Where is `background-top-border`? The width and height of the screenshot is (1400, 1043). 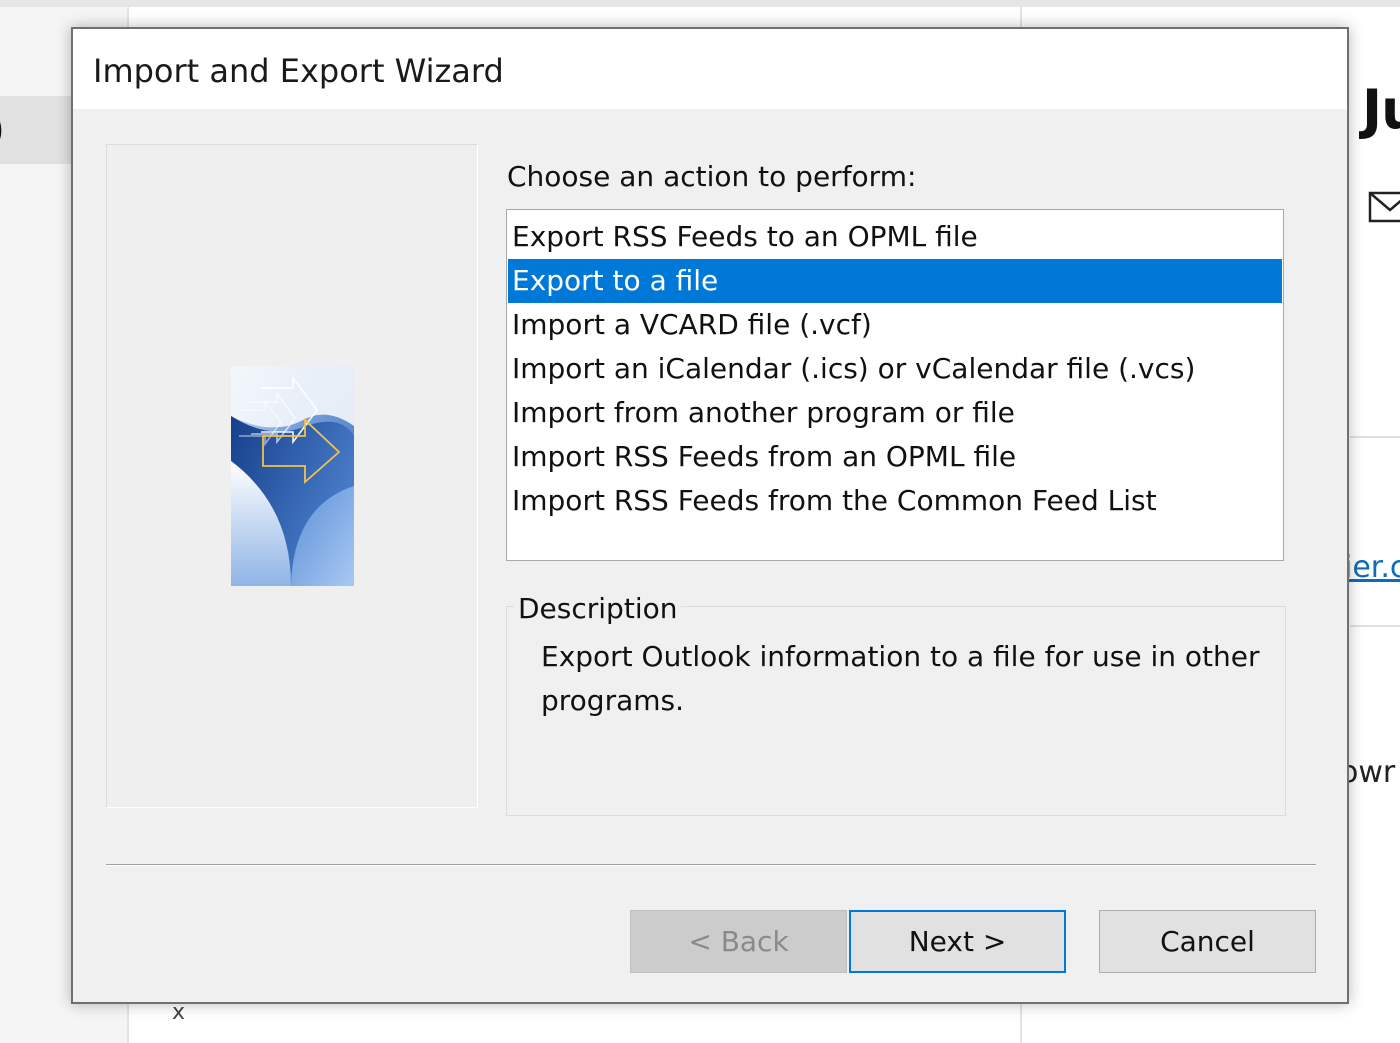 background-top-border is located at coordinates (700, 3).